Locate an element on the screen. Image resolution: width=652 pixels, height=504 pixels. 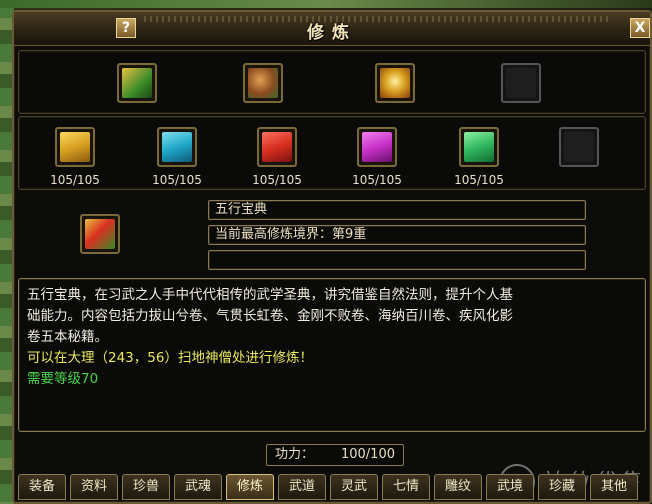
title-bar: ? 修炼 X is located at coordinates (332, 29).